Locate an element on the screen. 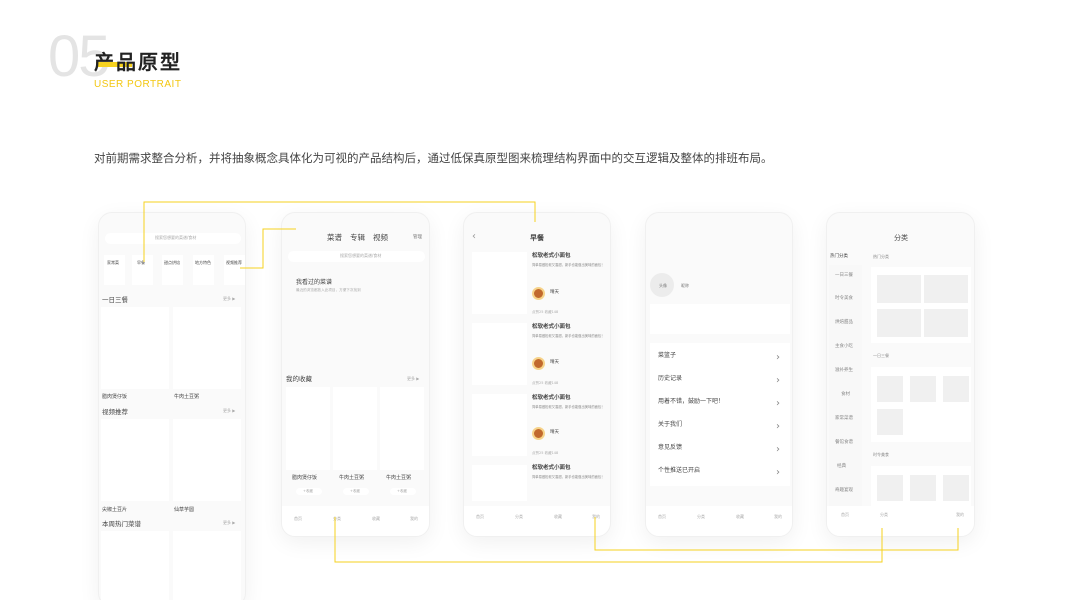  flow-line-home-to-collection is located at coordinates (268, 248).